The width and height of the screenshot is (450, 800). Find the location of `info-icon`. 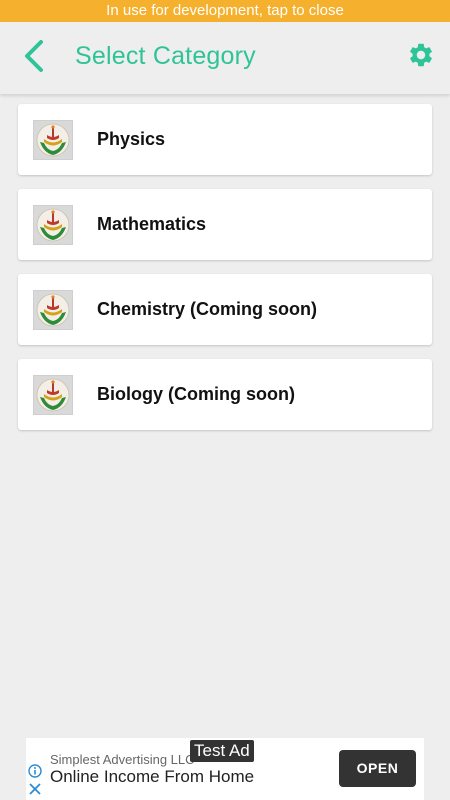

info-icon is located at coordinates (35, 771).